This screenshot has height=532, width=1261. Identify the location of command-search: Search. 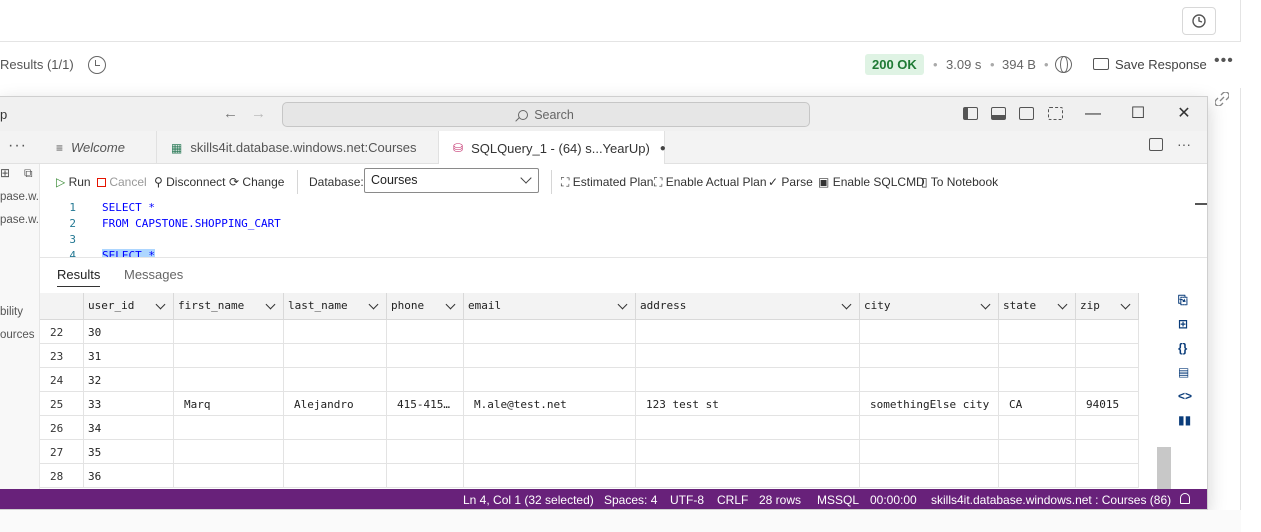
(546, 114).